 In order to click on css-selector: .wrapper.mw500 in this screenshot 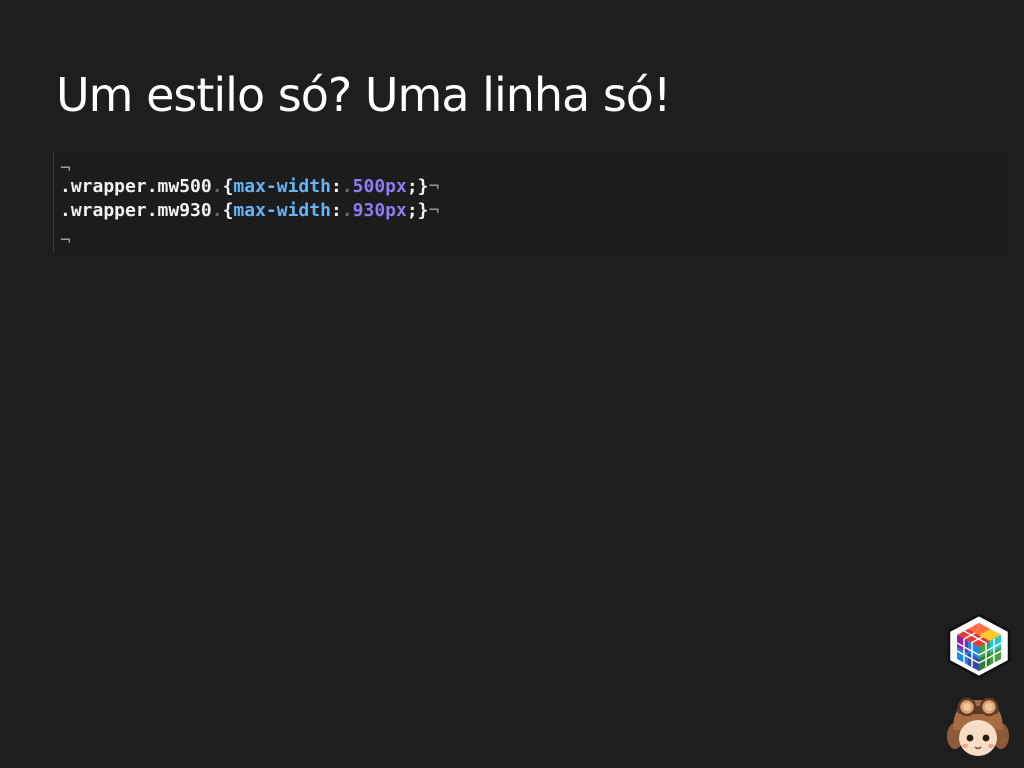, I will do `click(136, 186)`.